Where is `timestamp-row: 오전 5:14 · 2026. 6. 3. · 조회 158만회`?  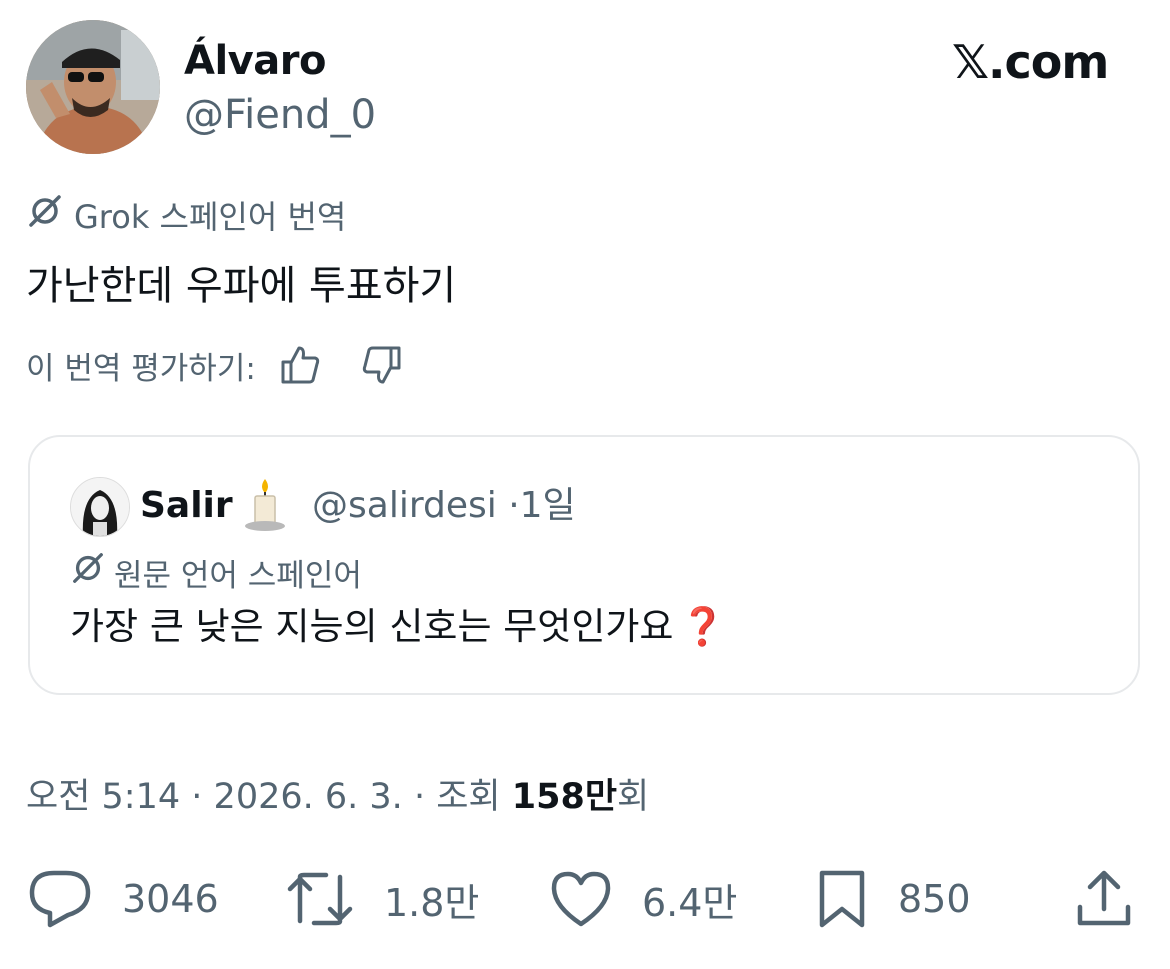
timestamp-row: 오전 5:14 · 2026. 6. 3. · 조회 158만회 is located at coordinates (337, 797).